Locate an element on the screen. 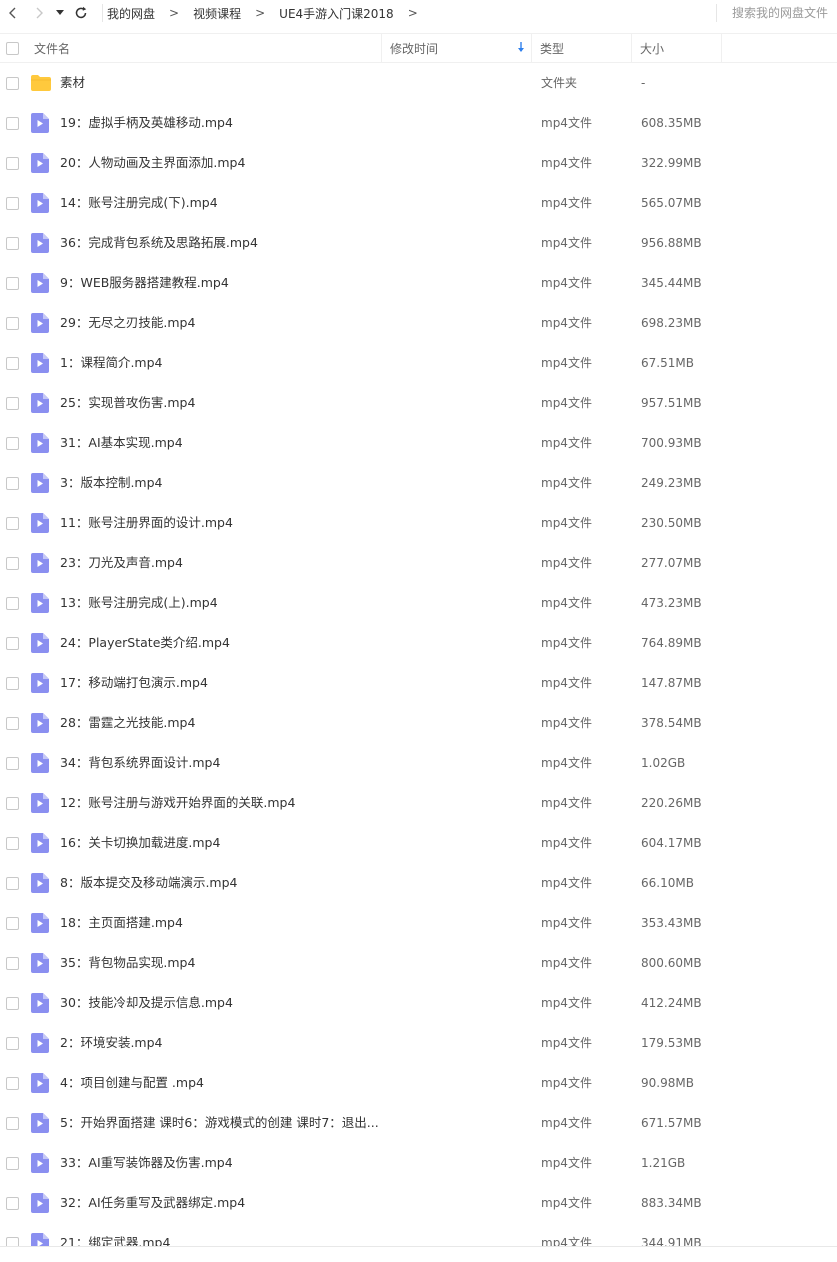 The width and height of the screenshot is (837, 1262). column-header-name: 文件名 is located at coordinates (208, 48).